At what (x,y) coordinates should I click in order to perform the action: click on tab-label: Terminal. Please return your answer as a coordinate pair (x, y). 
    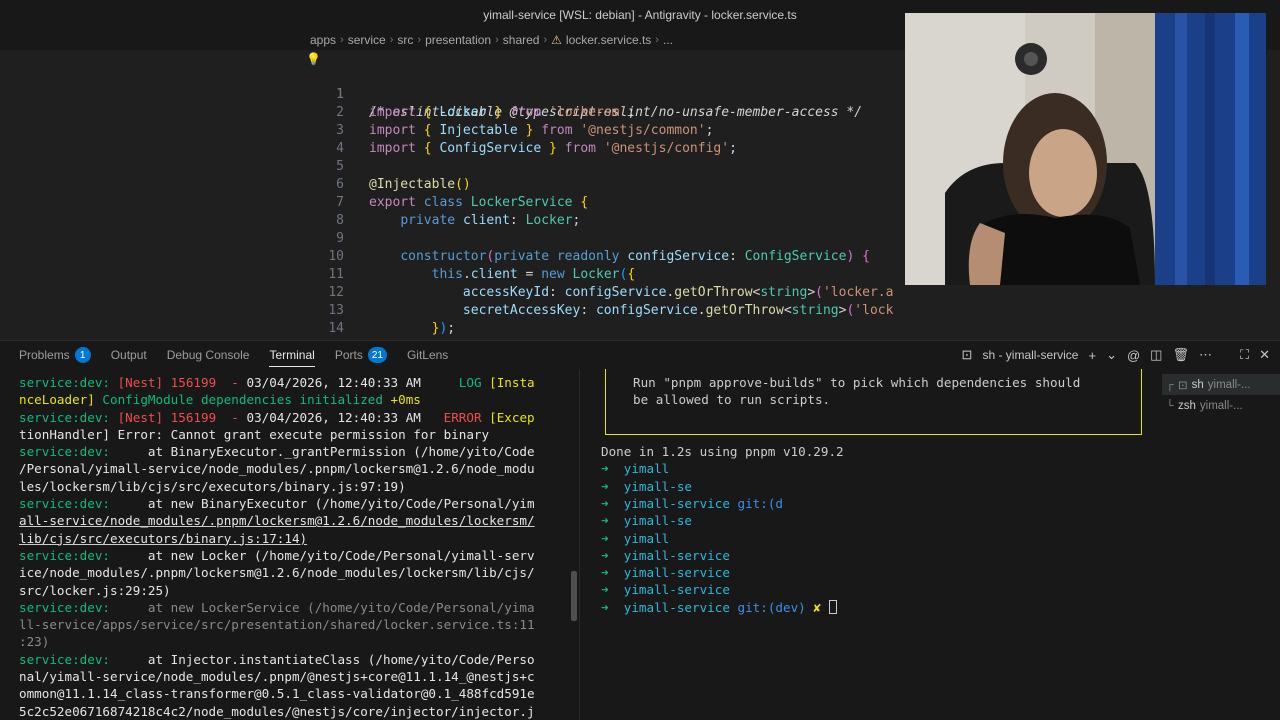
    Looking at the image, I should click on (292, 355).